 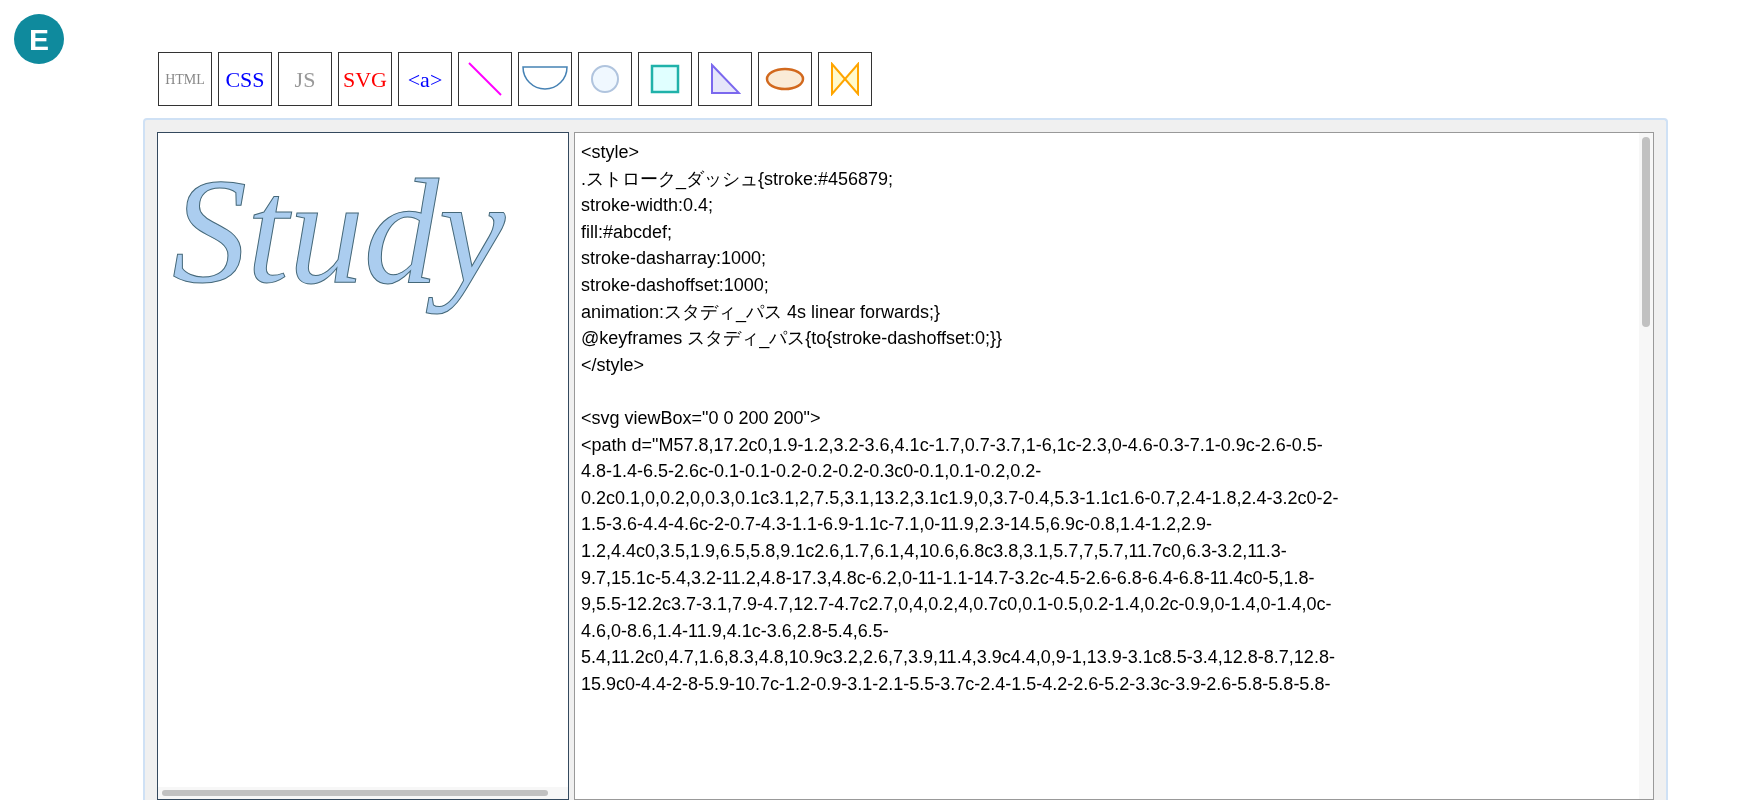 I want to click on code-line: 5.4,11.2c0,4.7,1.6,8.3,4.8,10.9c3.2,2.6,7,3.9,11.4,3.9c4.4,0,9-1,13.9-3.1c8.5-3.4,12.8-8.7,12.8-, so click(x=958, y=658).